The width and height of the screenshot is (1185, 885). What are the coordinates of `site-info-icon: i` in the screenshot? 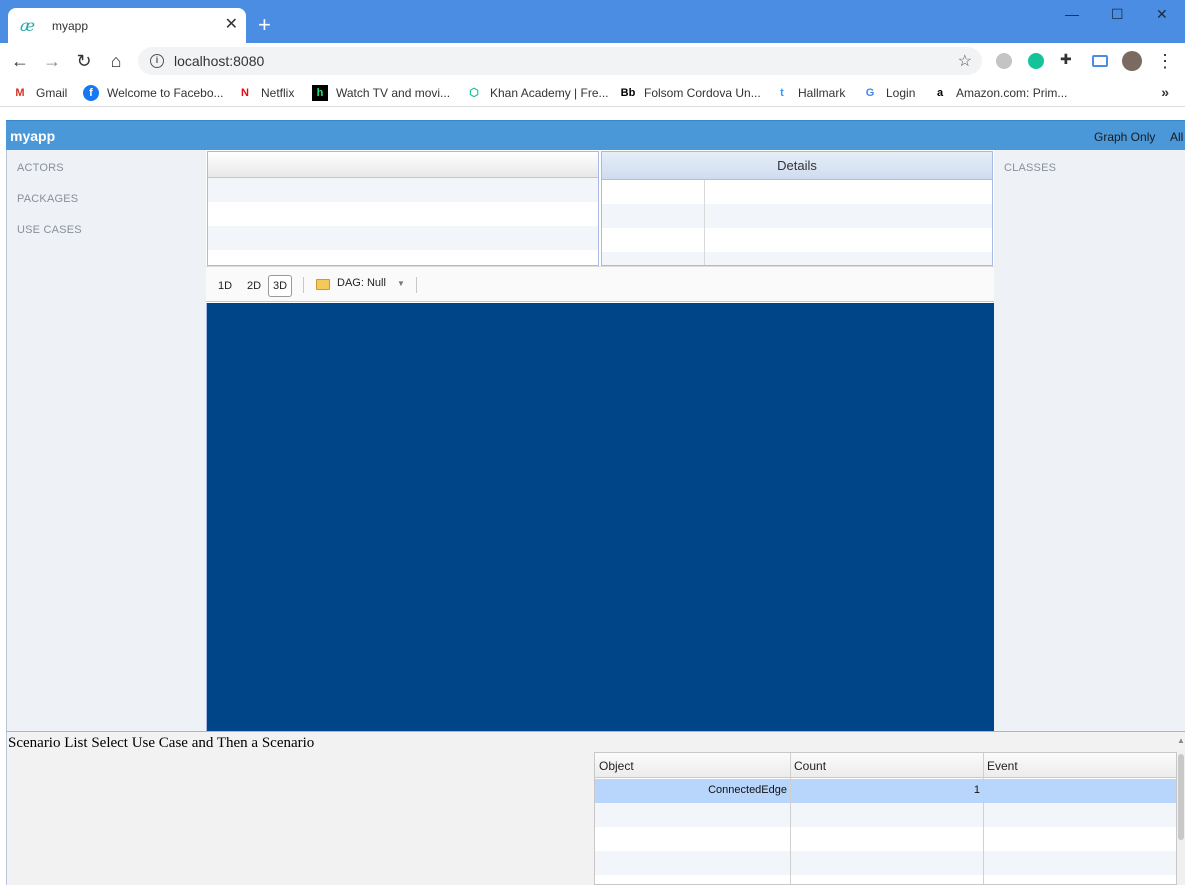 It's located at (157, 61).